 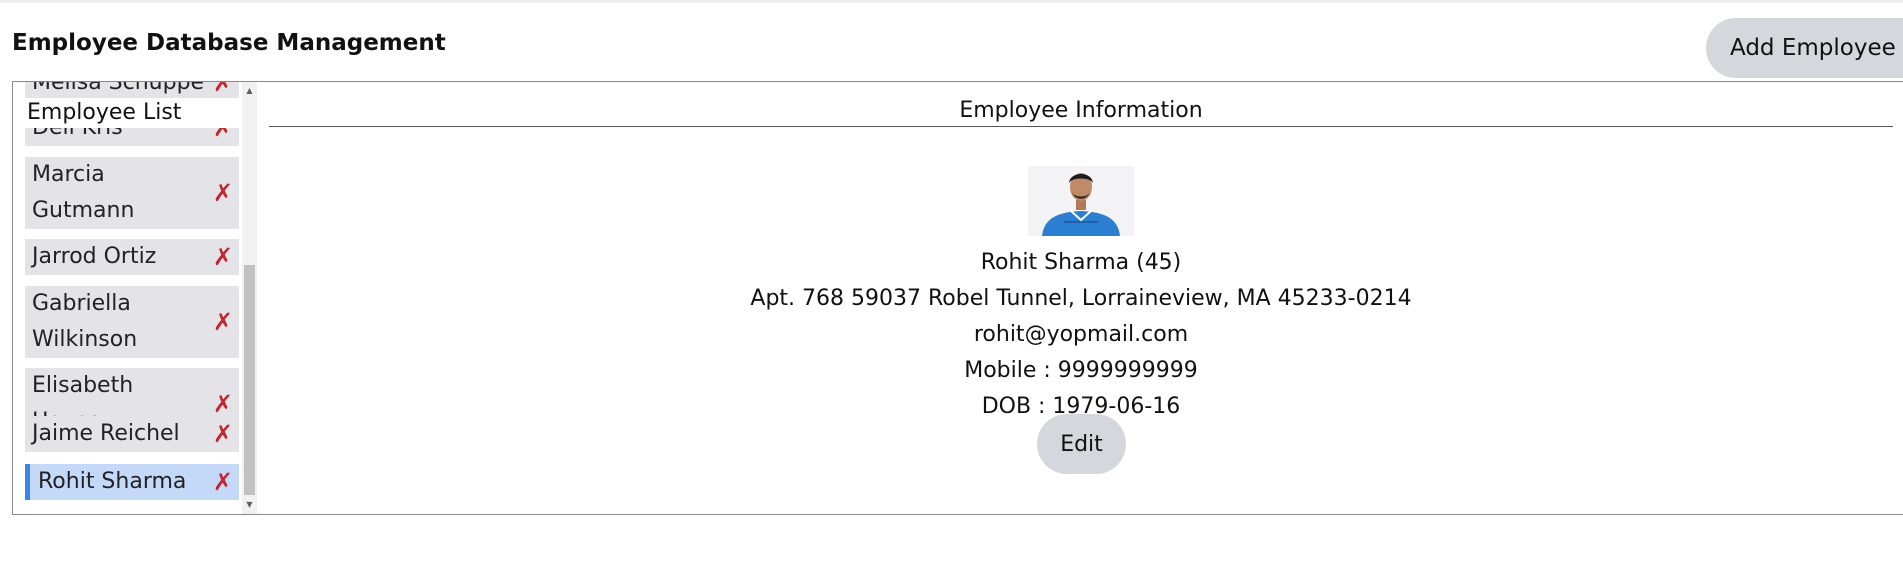 I want to click on scrollbar-thumb, so click(x=249, y=380).